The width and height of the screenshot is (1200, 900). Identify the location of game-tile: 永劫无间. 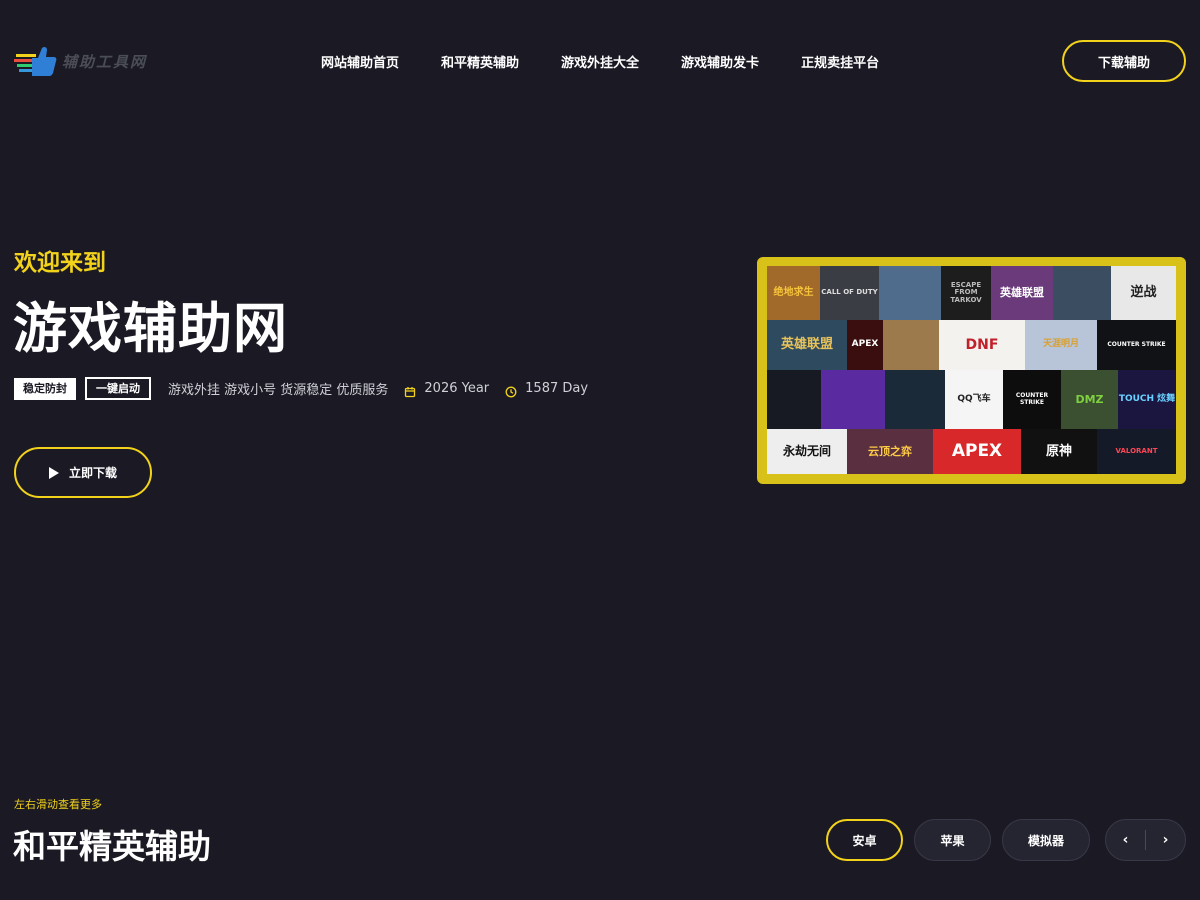
(807, 451).